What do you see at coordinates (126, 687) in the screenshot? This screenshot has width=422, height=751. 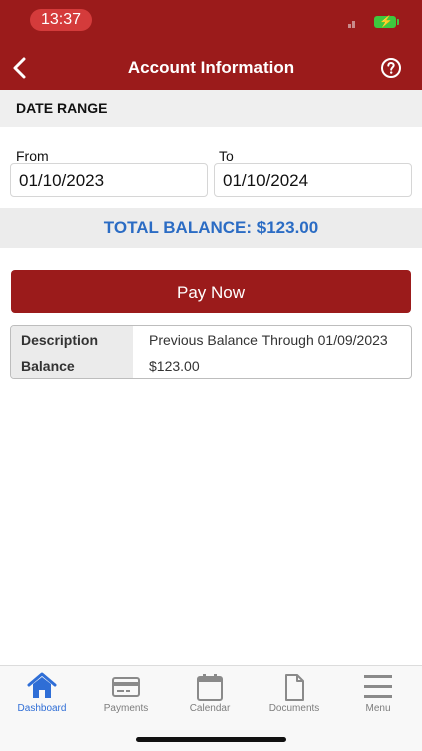 I see `credit-card-icon` at bounding box center [126, 687].